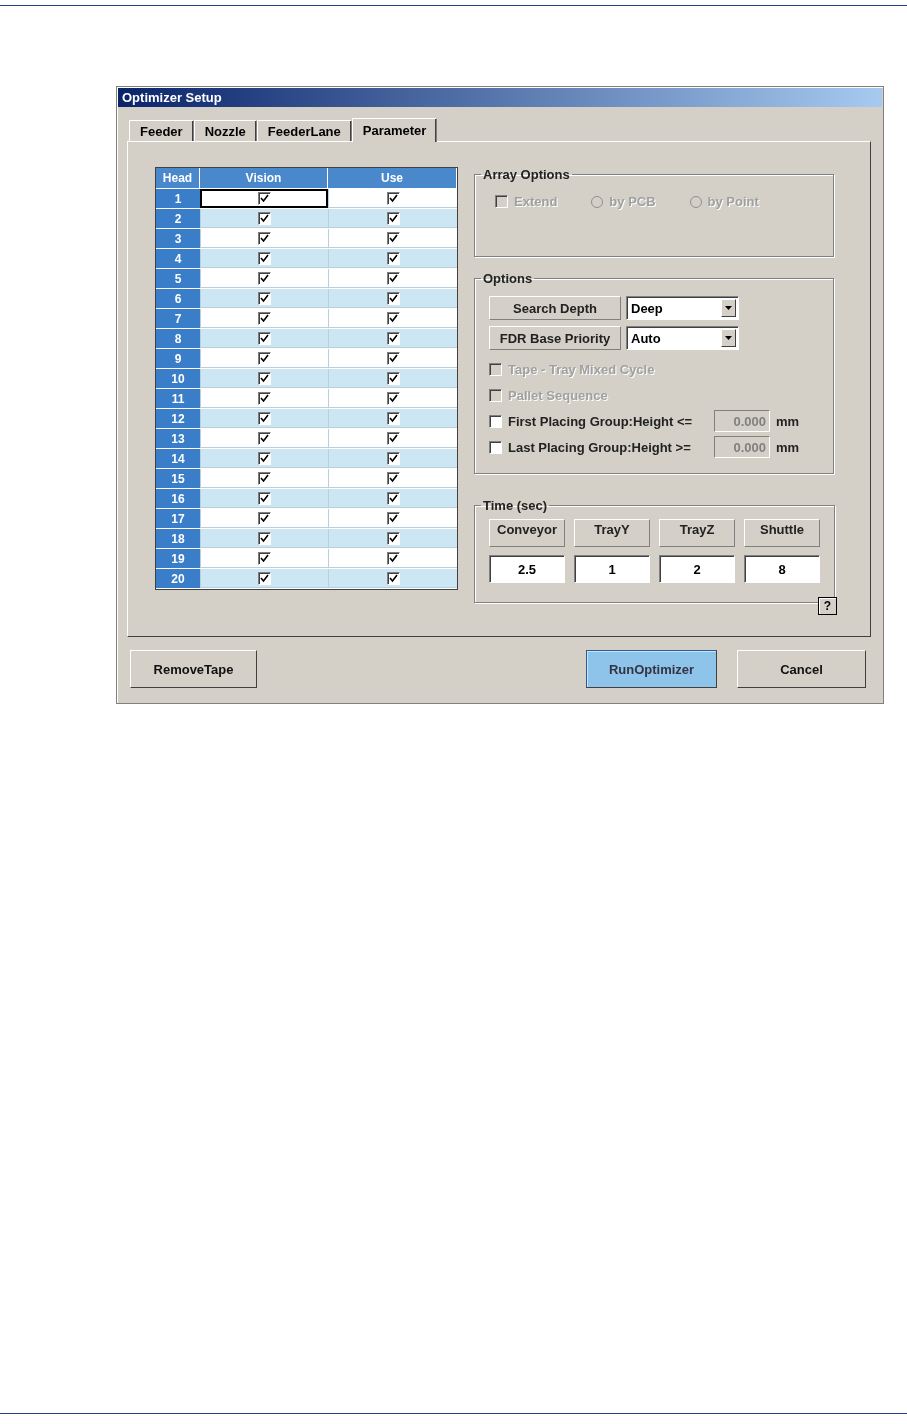 Image resolution: width=907 pixels, height=1424 pixels. I want to click on table-cell: 1, so click(178, 199).